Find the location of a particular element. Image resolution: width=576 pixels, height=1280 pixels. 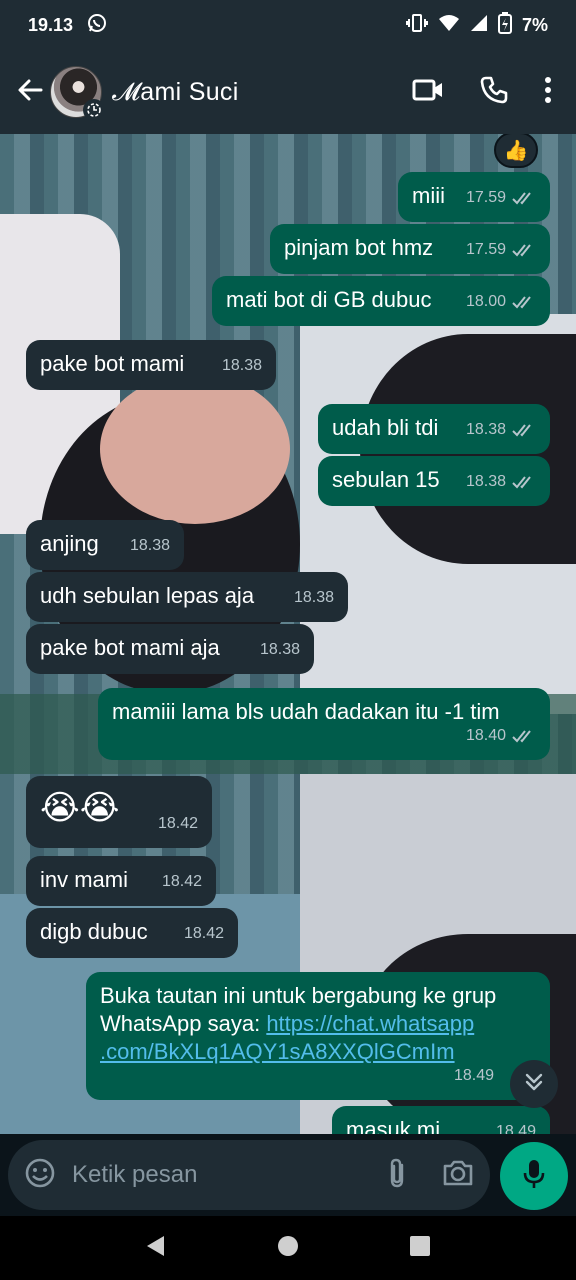

attach-button is located at coordinates (397, 1175).